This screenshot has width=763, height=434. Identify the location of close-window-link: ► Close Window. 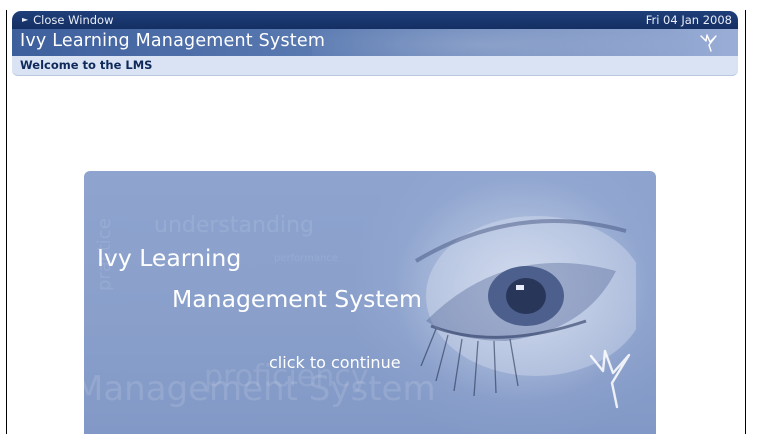
(67, 20).